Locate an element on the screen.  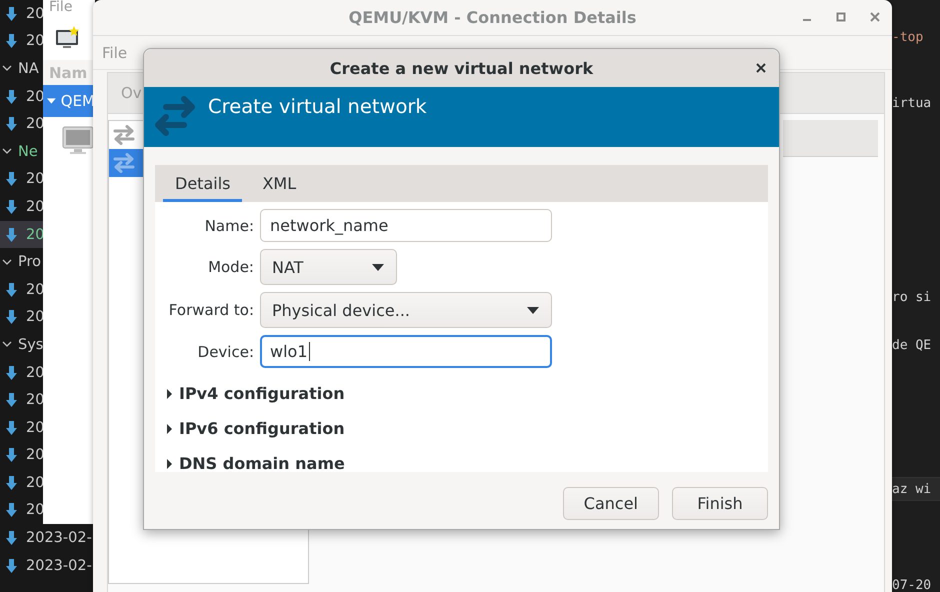
expander: IPv6 configuration is located at coordinates (467, 428).